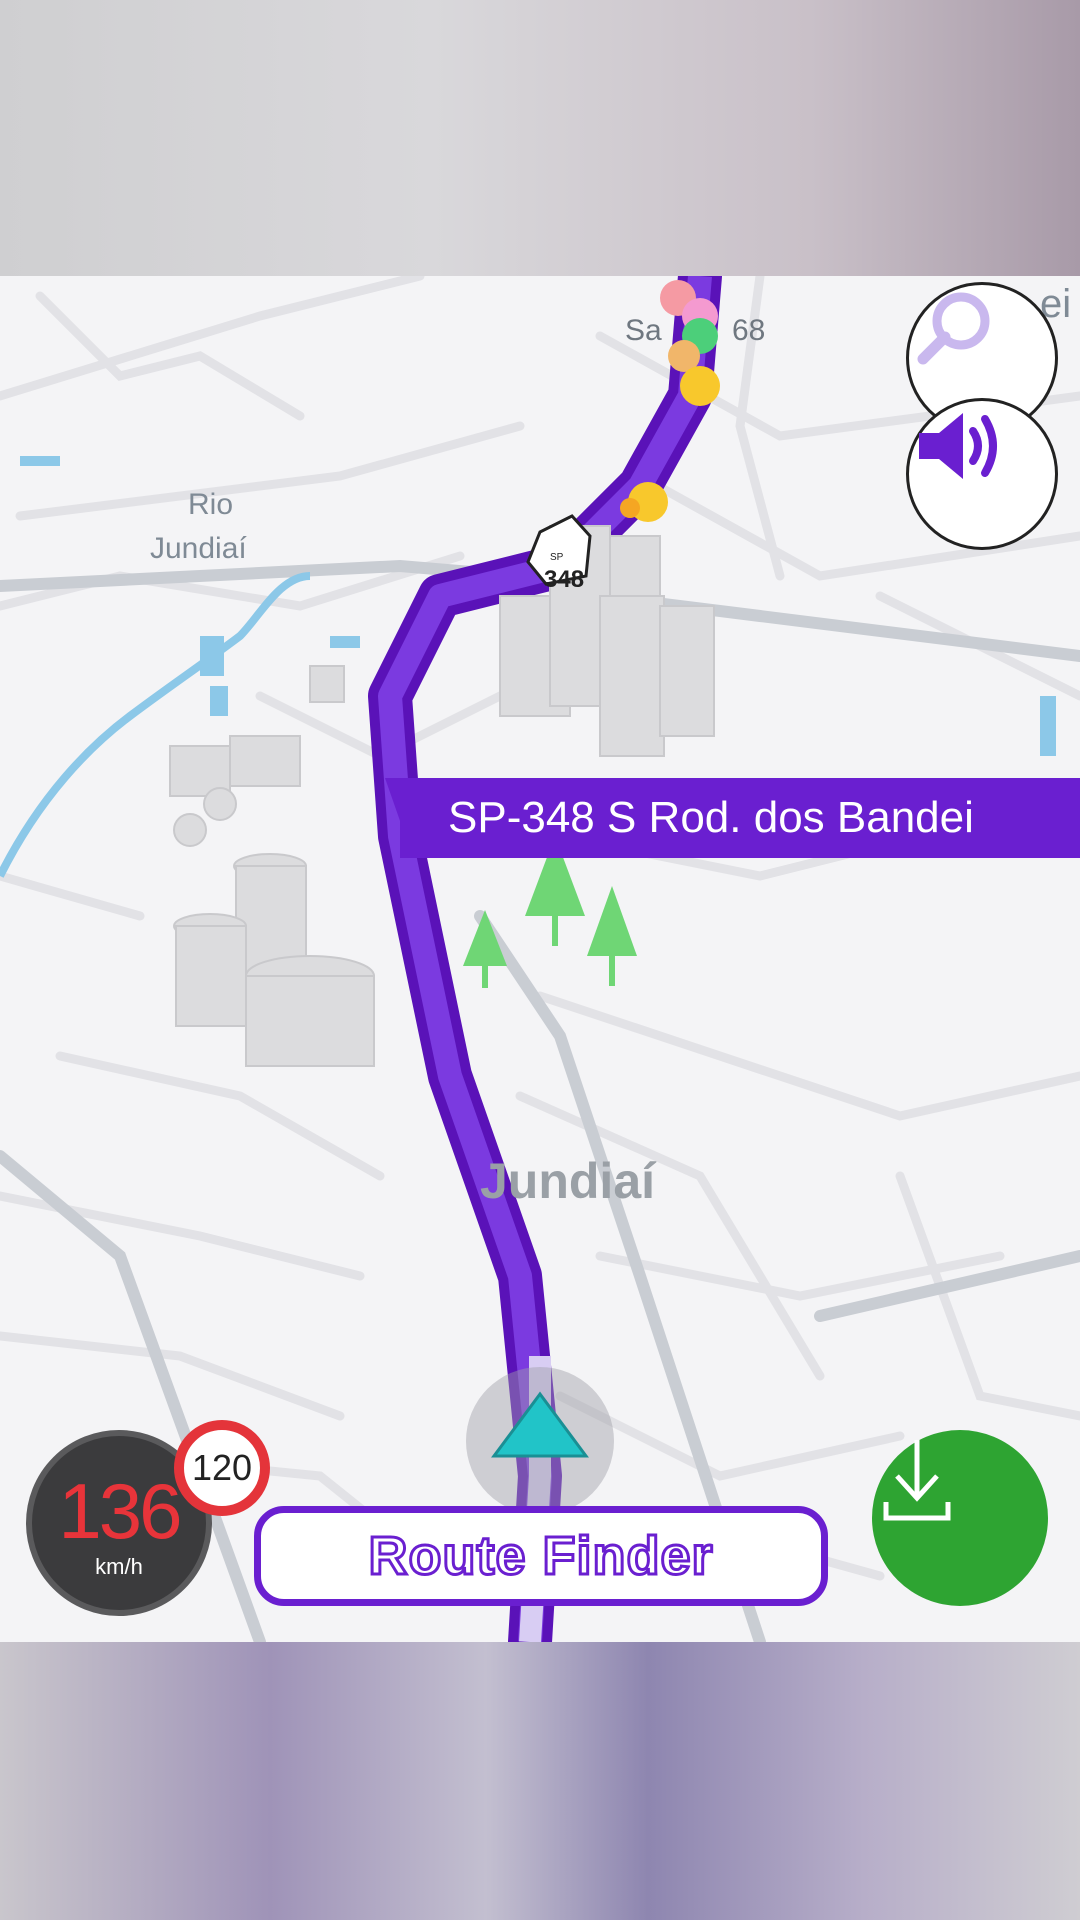  Describe the element at coordinates (740, 818) in the screenshot. I see `road-name-banner: SP-348 S Rod. dos Bandei` at that location.